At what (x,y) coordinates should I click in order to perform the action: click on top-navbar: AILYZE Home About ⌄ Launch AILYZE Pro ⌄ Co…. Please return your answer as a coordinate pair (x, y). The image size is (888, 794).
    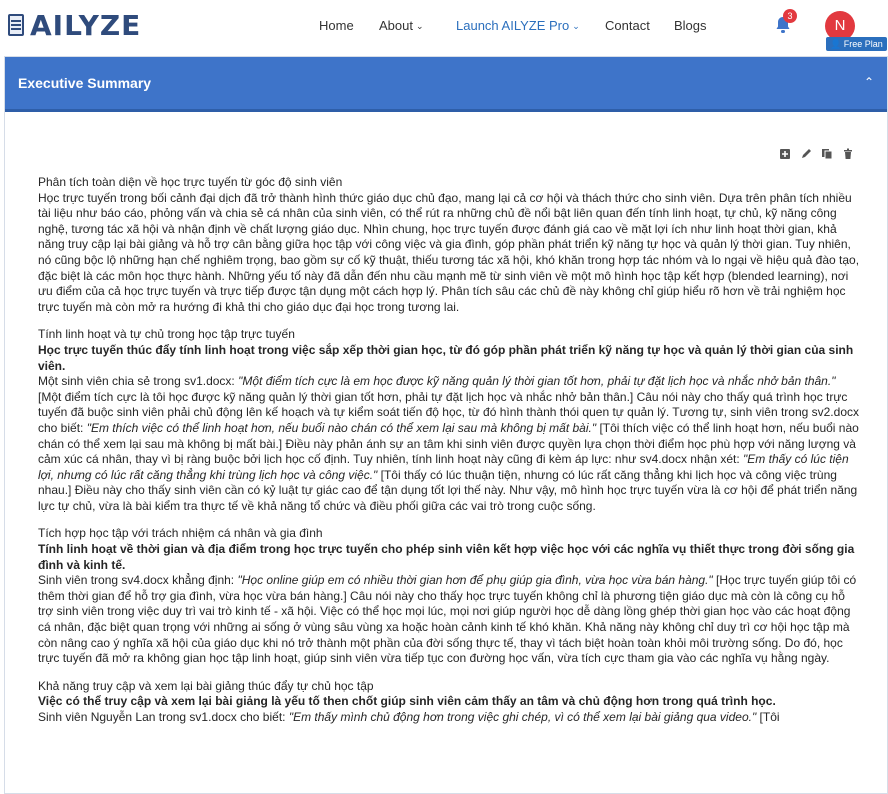
    Looking at the image, I should click on (444, 26).